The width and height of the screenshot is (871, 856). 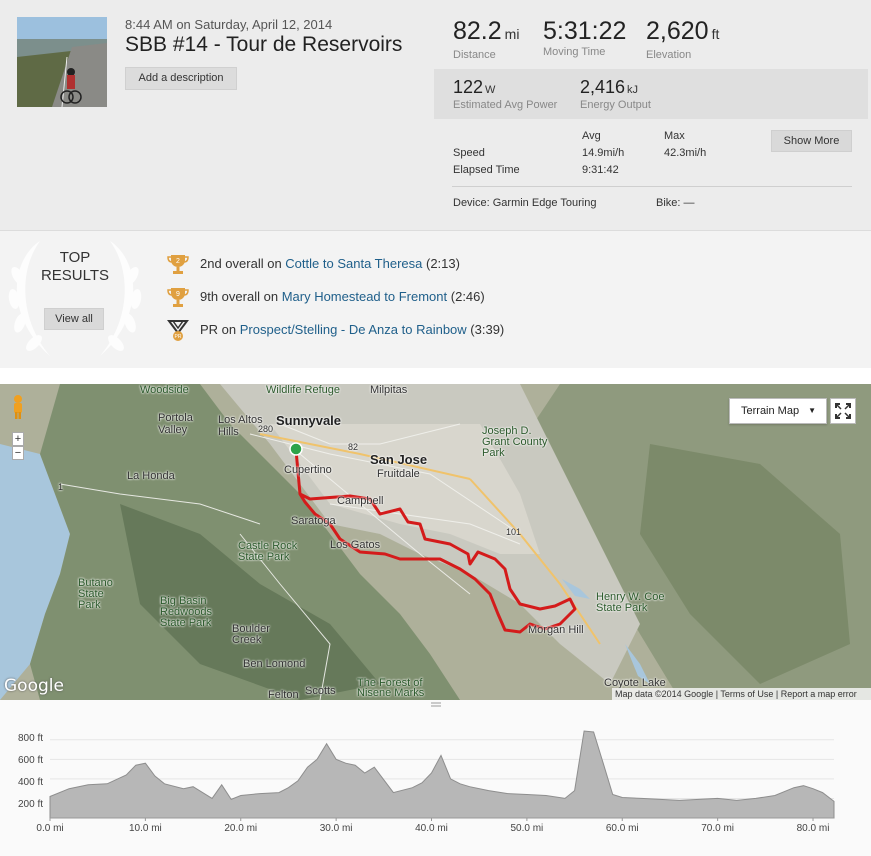 What do you see at coordinates (474, 55) in the screenshot?
I see `distance-label: Distance` at bounding box center [474, 55].